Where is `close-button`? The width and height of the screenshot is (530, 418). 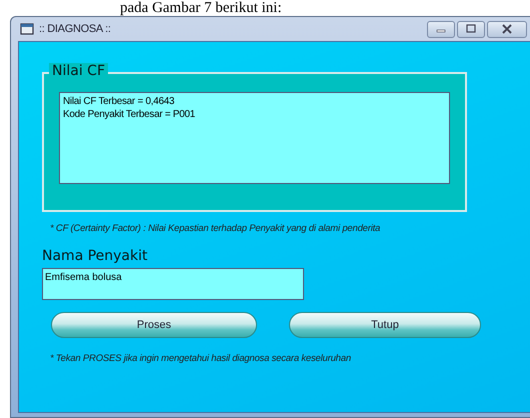
close-button is located at coordinates (507, 29).